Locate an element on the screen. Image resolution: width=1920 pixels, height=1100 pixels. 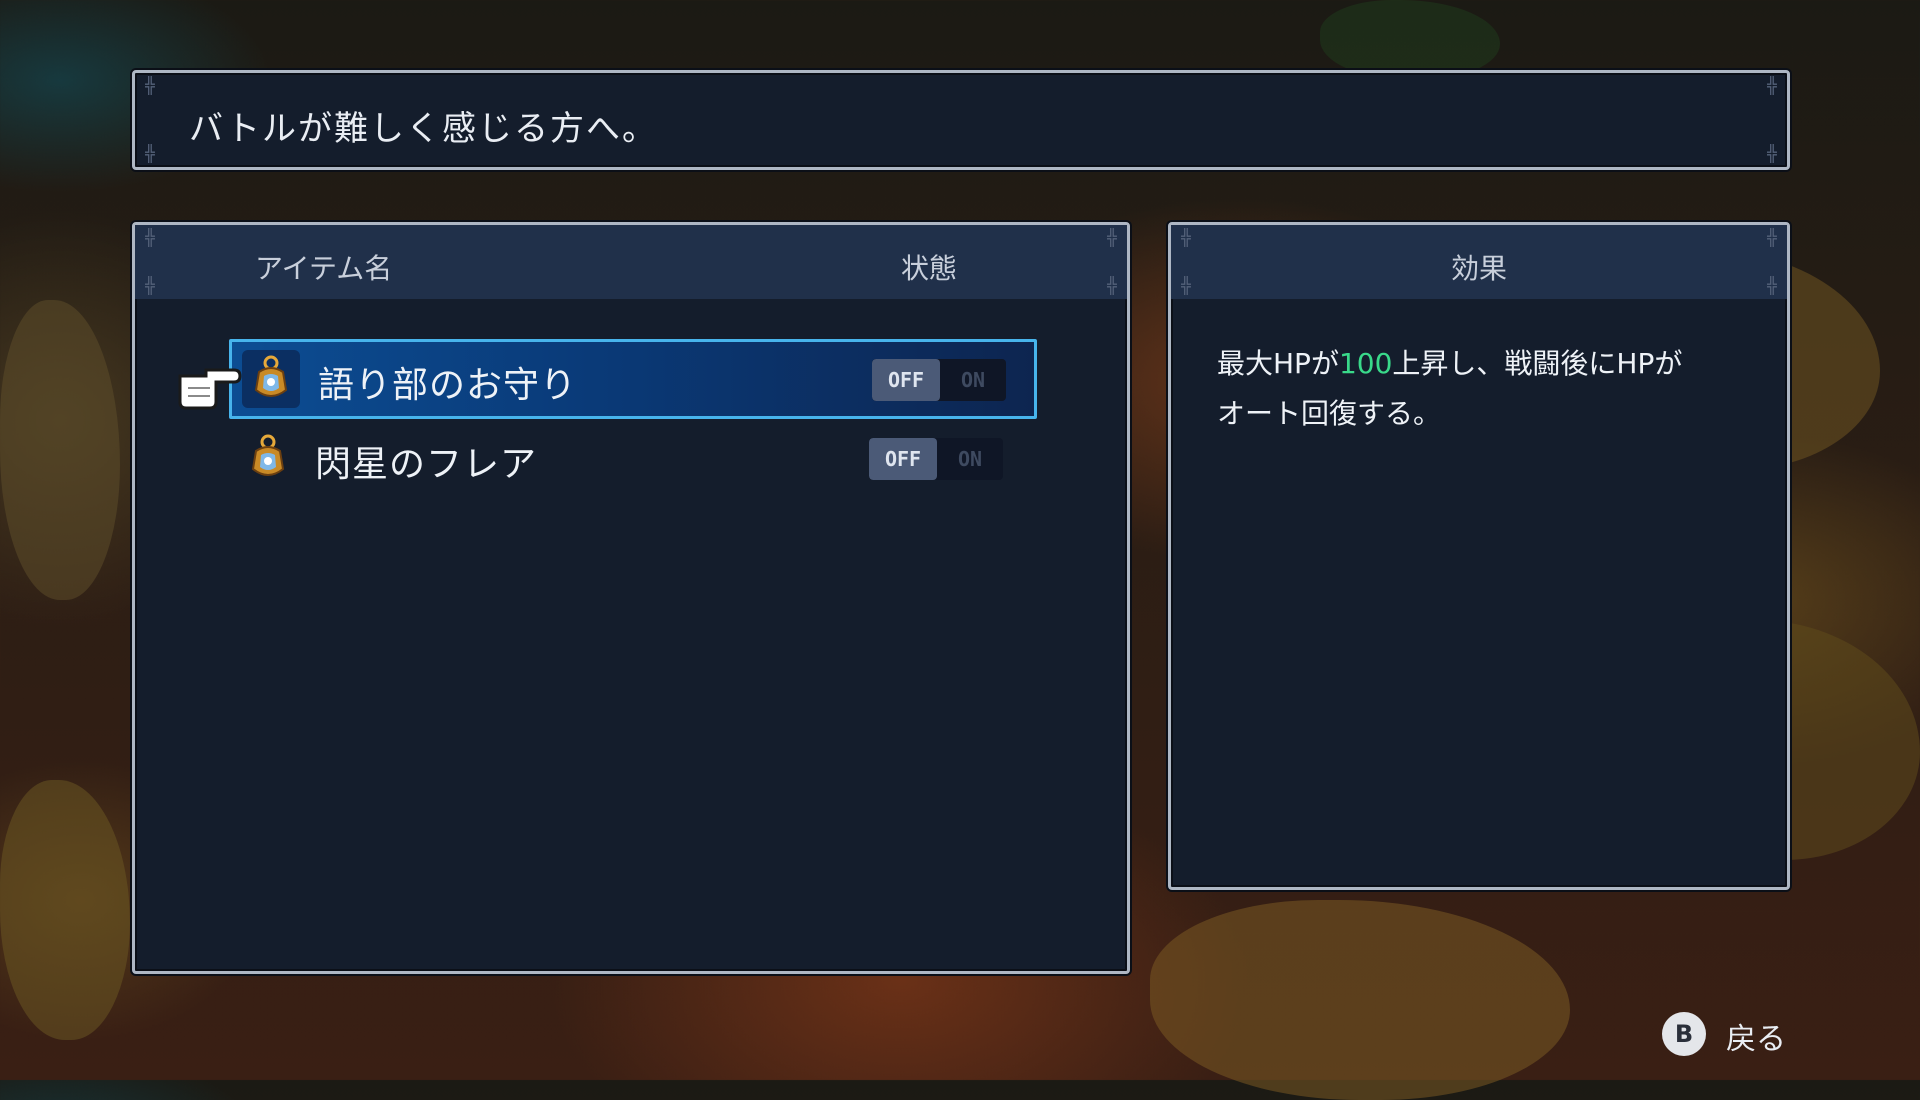
back-button: B 戻る is located at coordinates (1727, 1034).